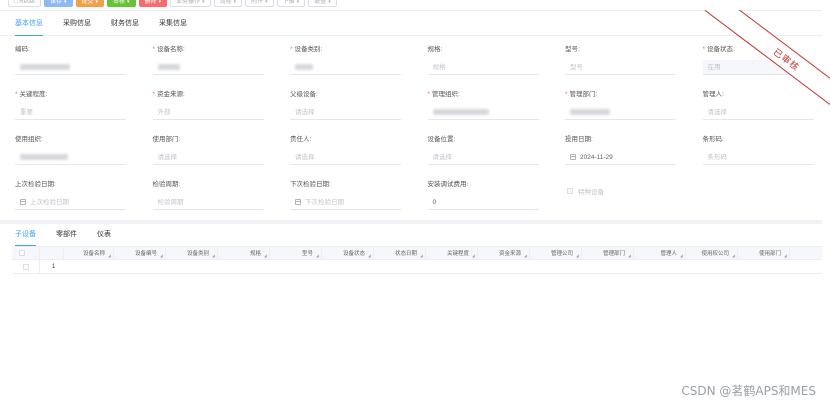 The image size is (830, 405). Describe the element at coordinates (104, 235) in the screenshot. I see `tab-instruments: 仪表` at that location.